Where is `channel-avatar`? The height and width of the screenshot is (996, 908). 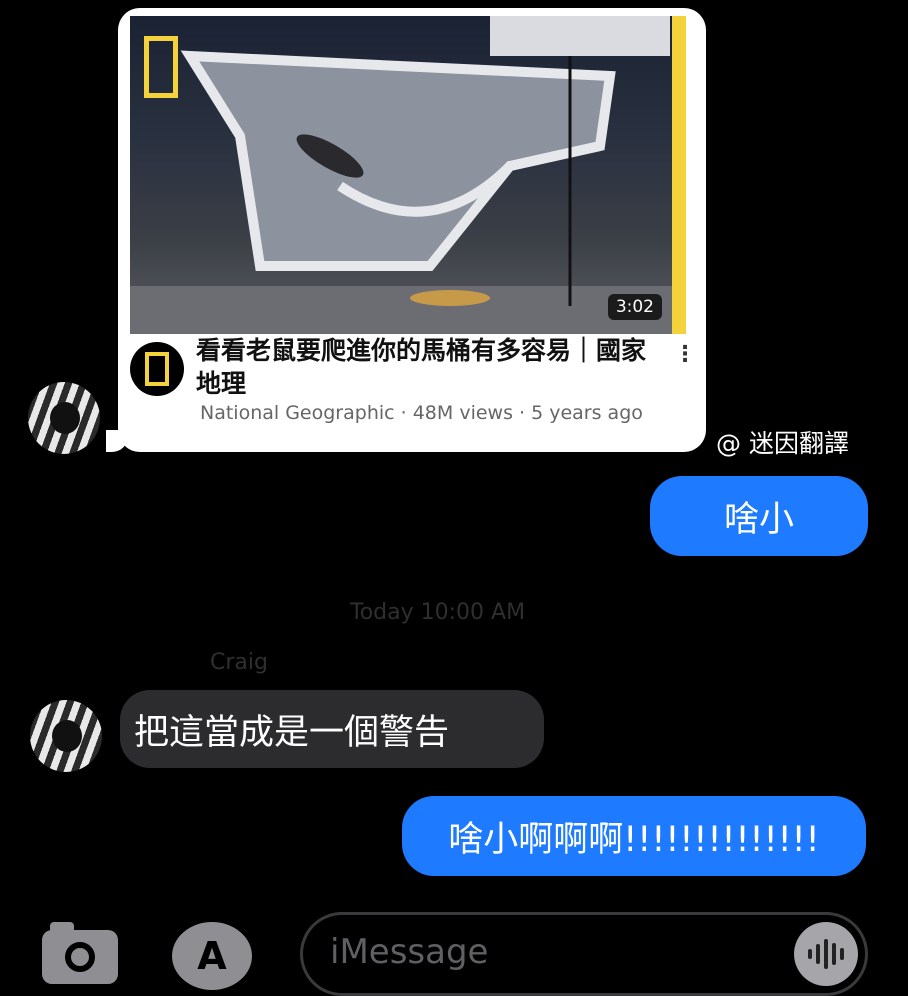
channel-avatar is located at coordinates (157, 369).